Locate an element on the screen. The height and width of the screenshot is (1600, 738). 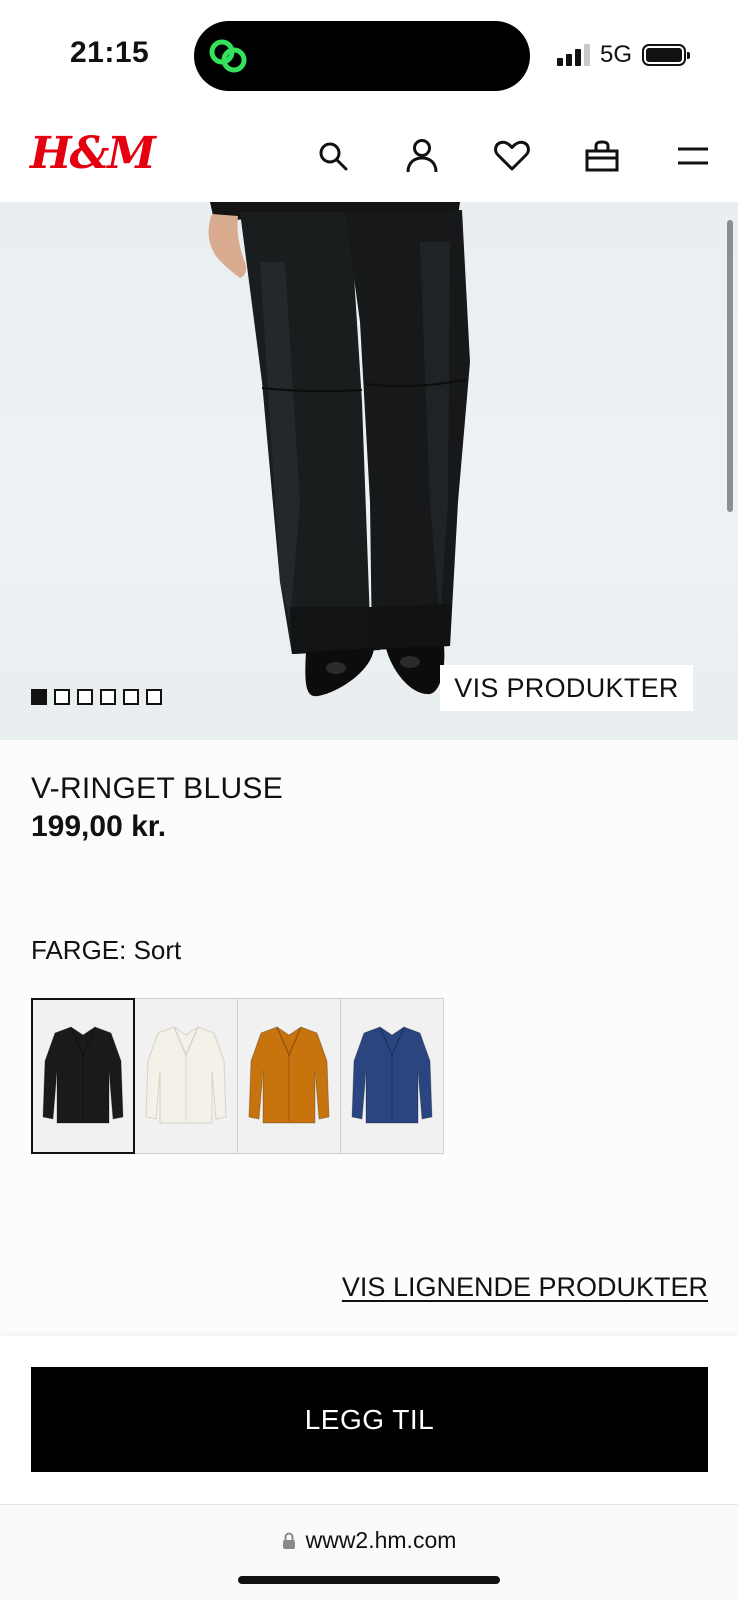
similar-products-link: VIS LIGNENDE PRODUKTER is located at coordinates (525, 1287).